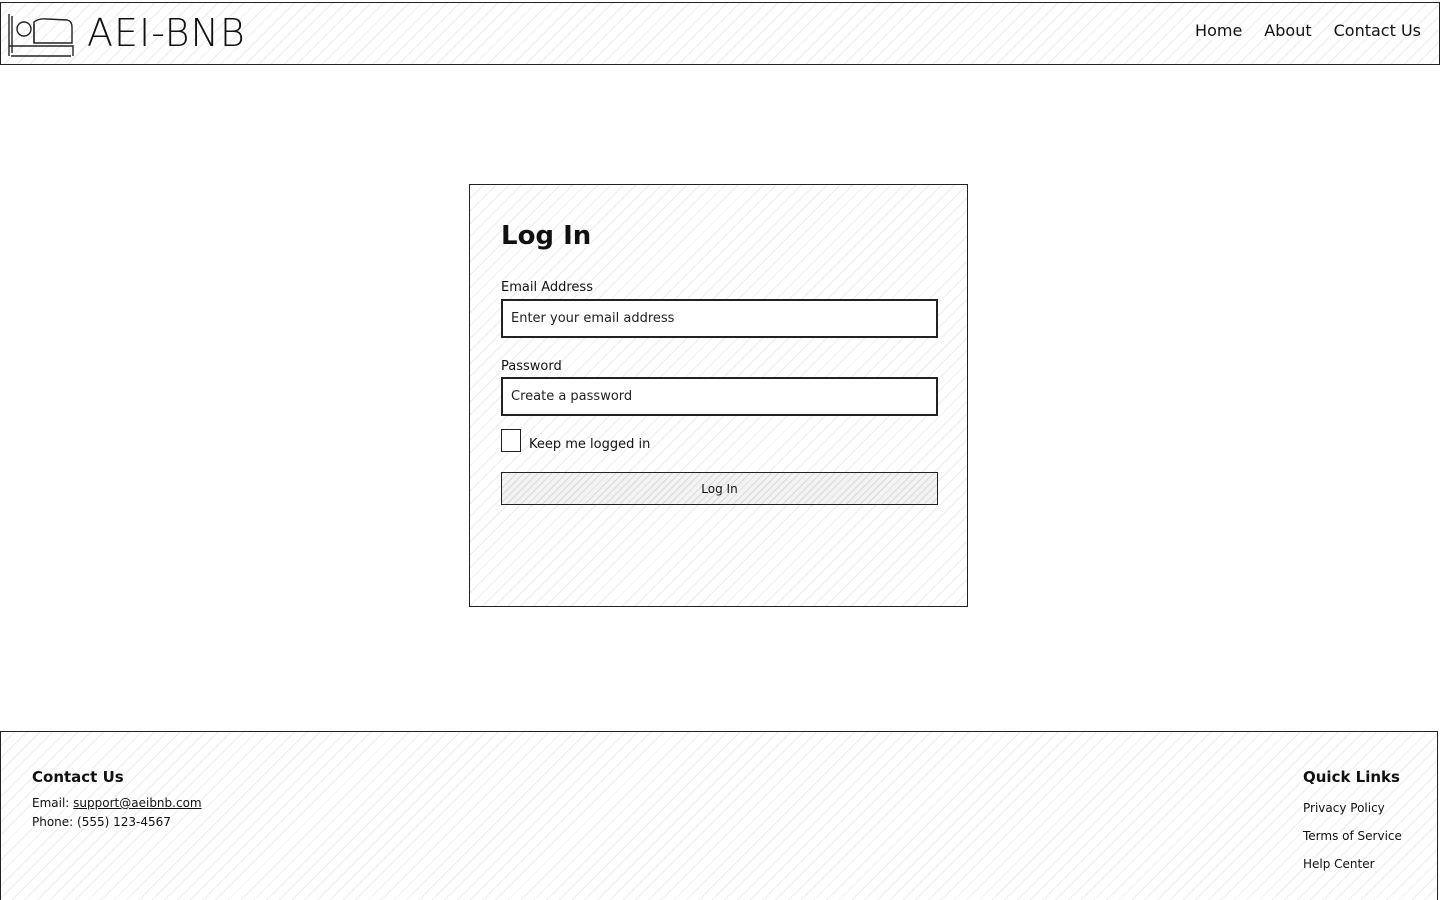 Image resolution: width=1440 pixels, height=900 pixels. Describe the element at coordinates (1352, 864) in the screenshot. I see `help-center-link: Help Center` at that location.